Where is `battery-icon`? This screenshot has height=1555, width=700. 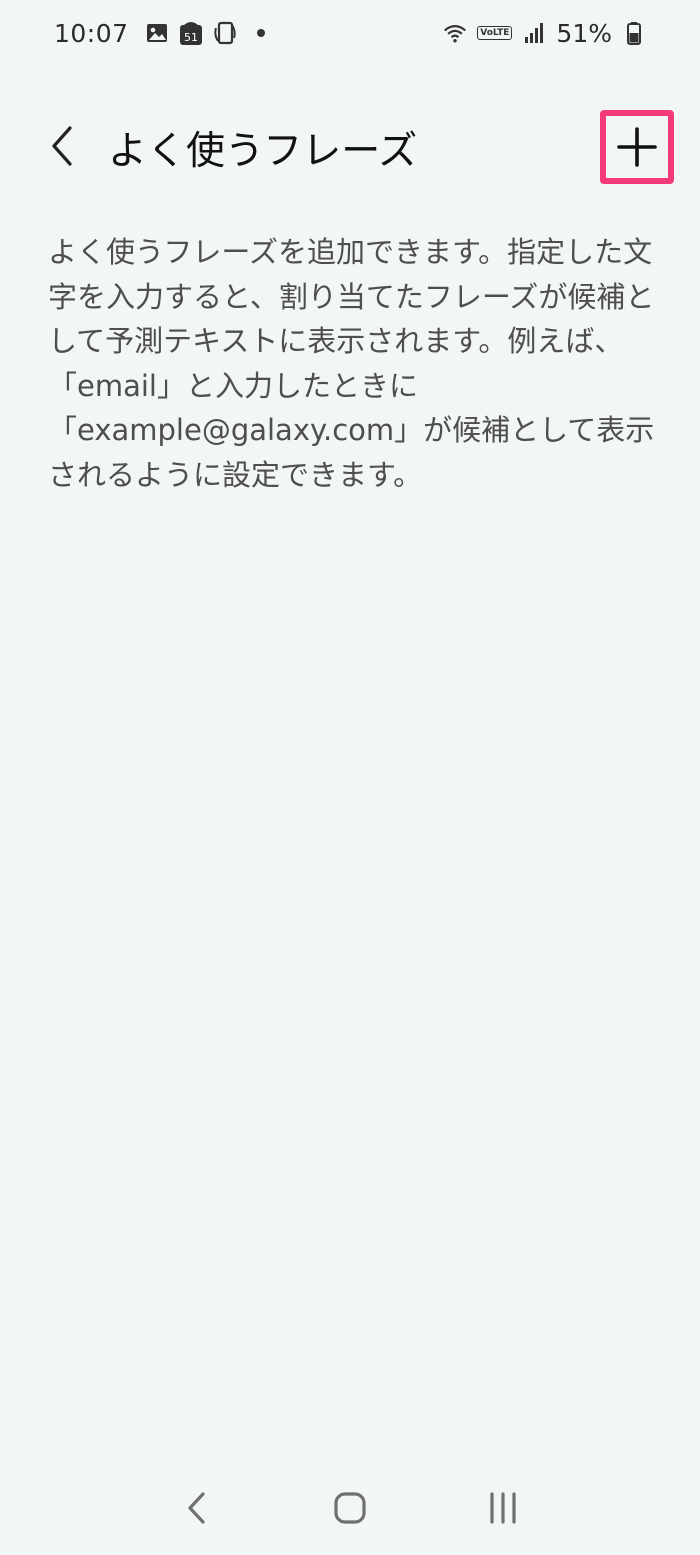
battery-icon is located at coordinates (634, 33).